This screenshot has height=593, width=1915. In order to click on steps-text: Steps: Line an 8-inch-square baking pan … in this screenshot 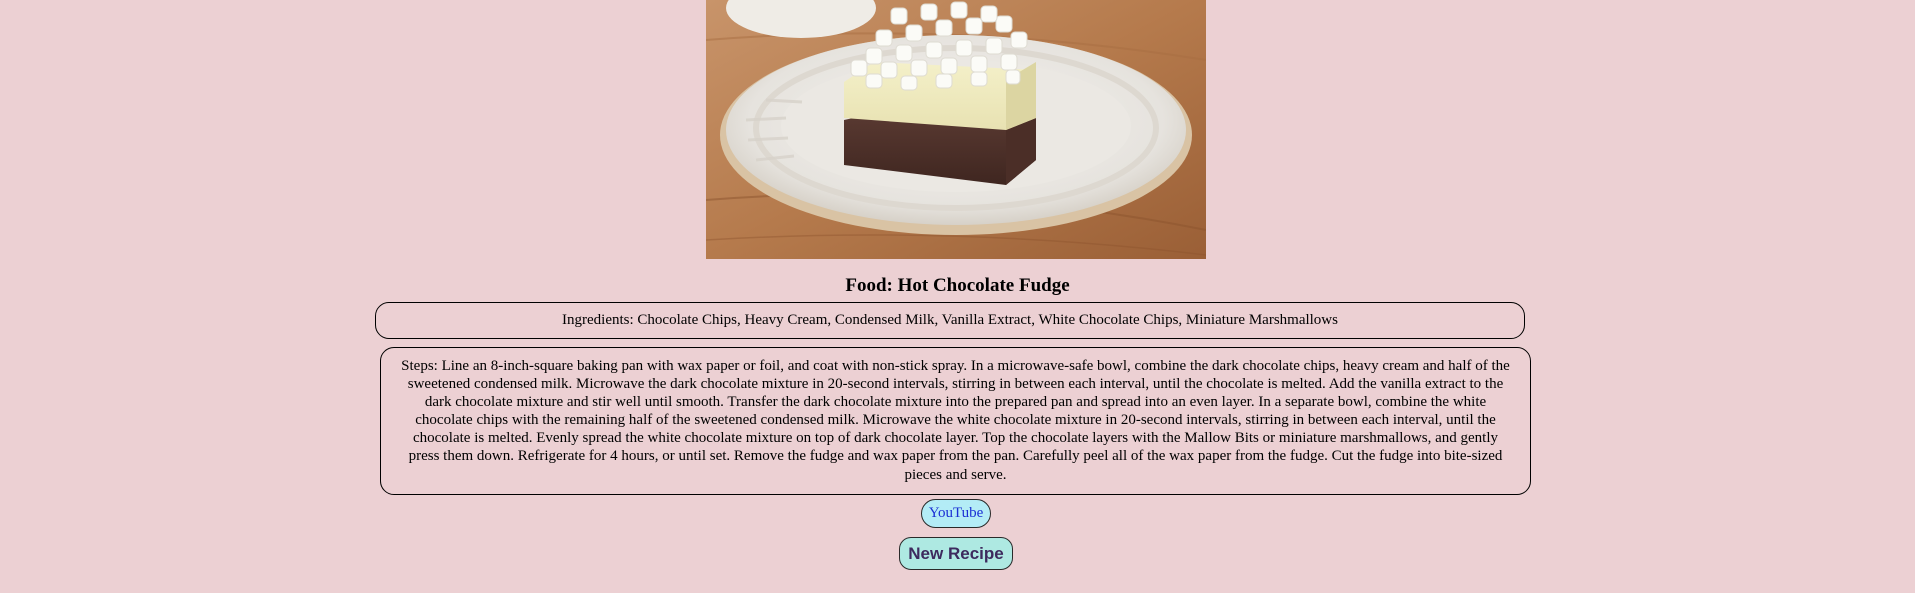, I will do `click(955, 420)`.